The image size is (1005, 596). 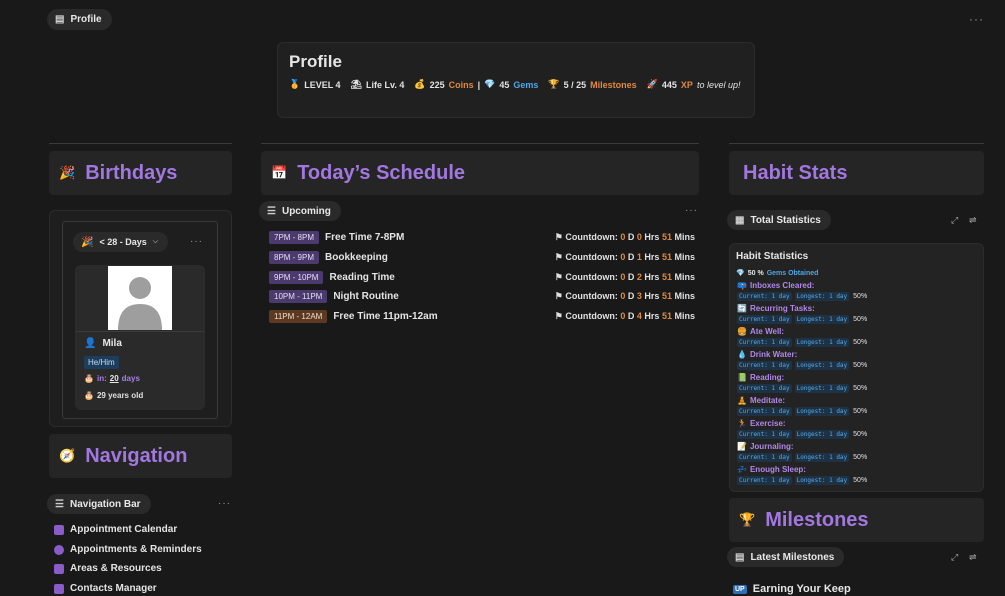 What do you see at coordinates (115, 529) in the screenshot?
I see `nav-item-appointment-calendar: Appointment Calendar` at bounding box center [115, 529].